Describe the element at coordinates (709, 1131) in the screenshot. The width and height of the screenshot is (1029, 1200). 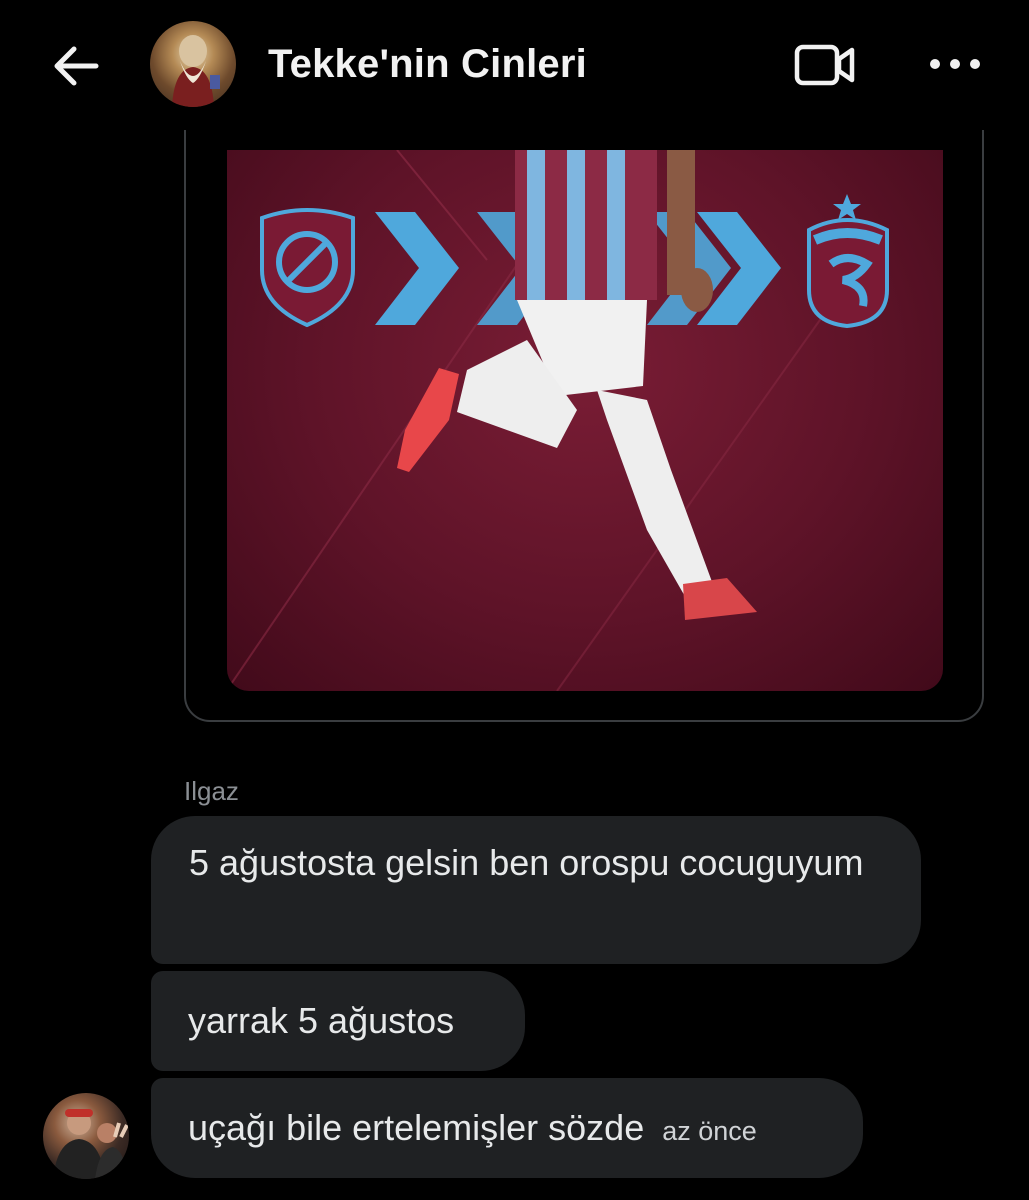
I see `message-timestamp: az önce` at that location.